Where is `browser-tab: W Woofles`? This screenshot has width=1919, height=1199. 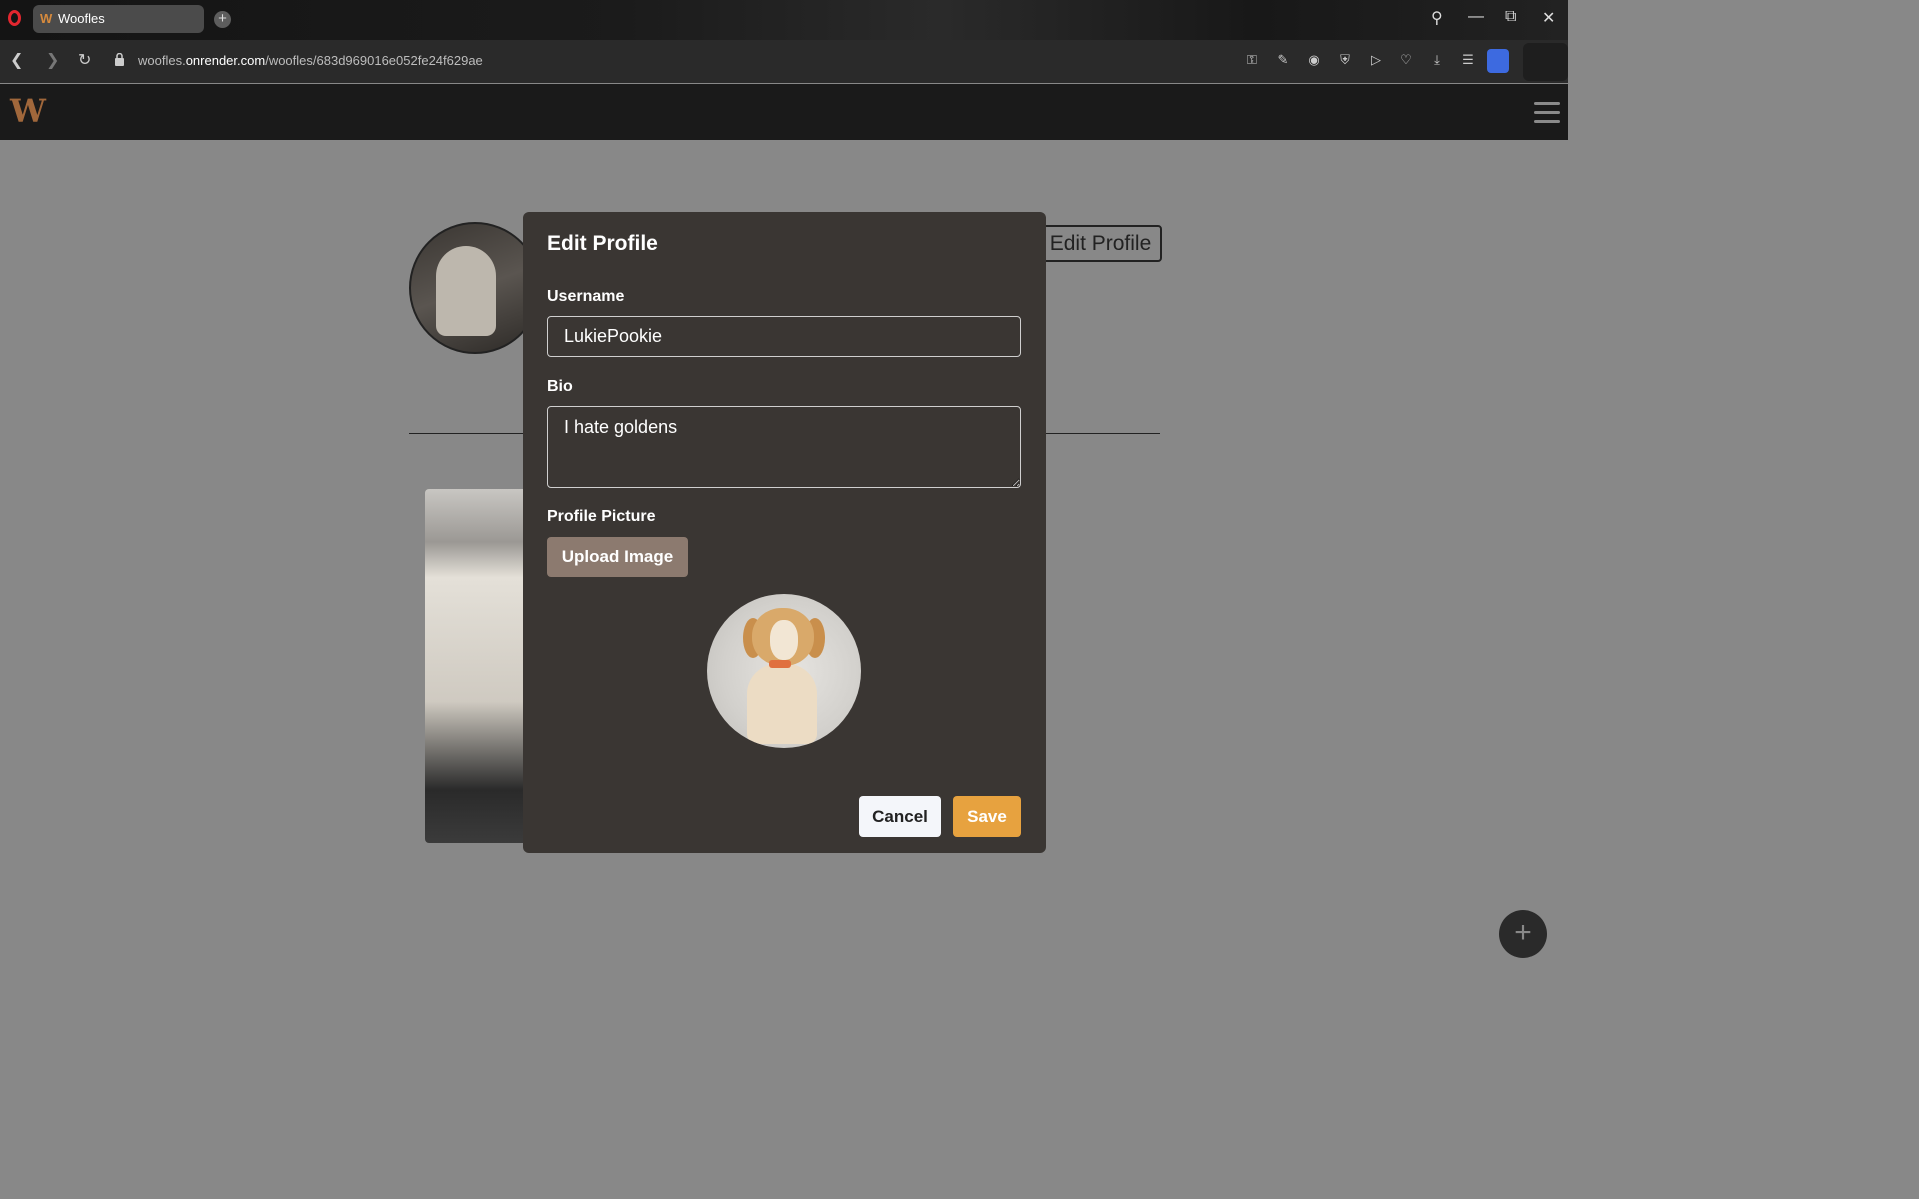
browser-tab: W Woofles is located at coordinates (118, 19).